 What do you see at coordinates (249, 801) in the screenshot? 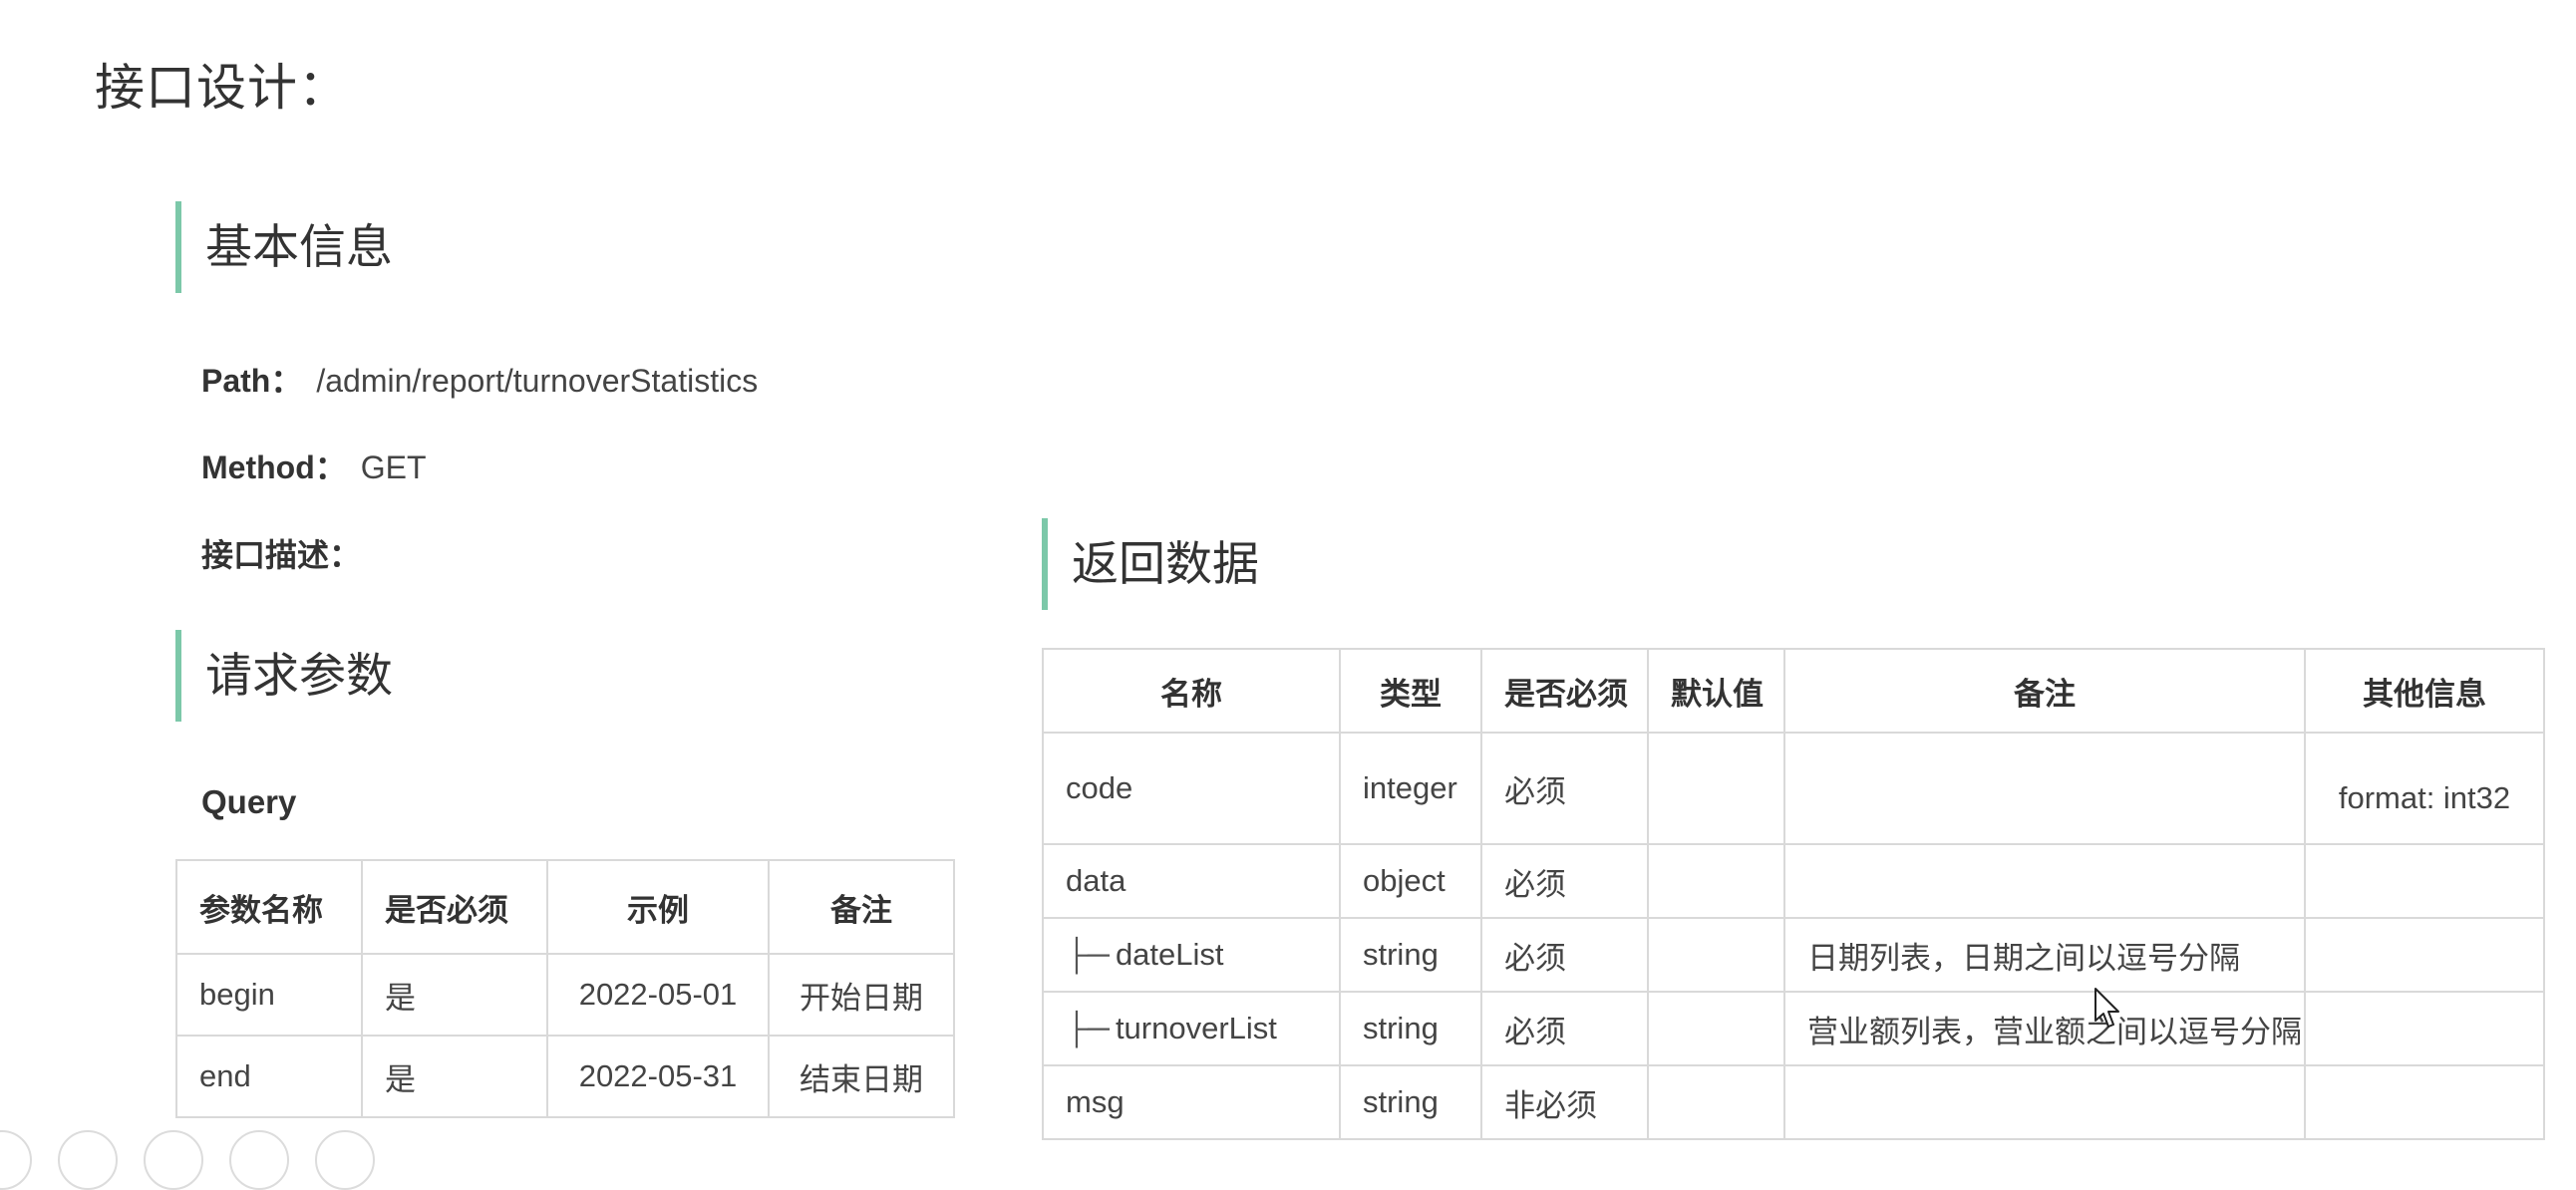
I see `query-label: Query` at bounding box center [249, 801].